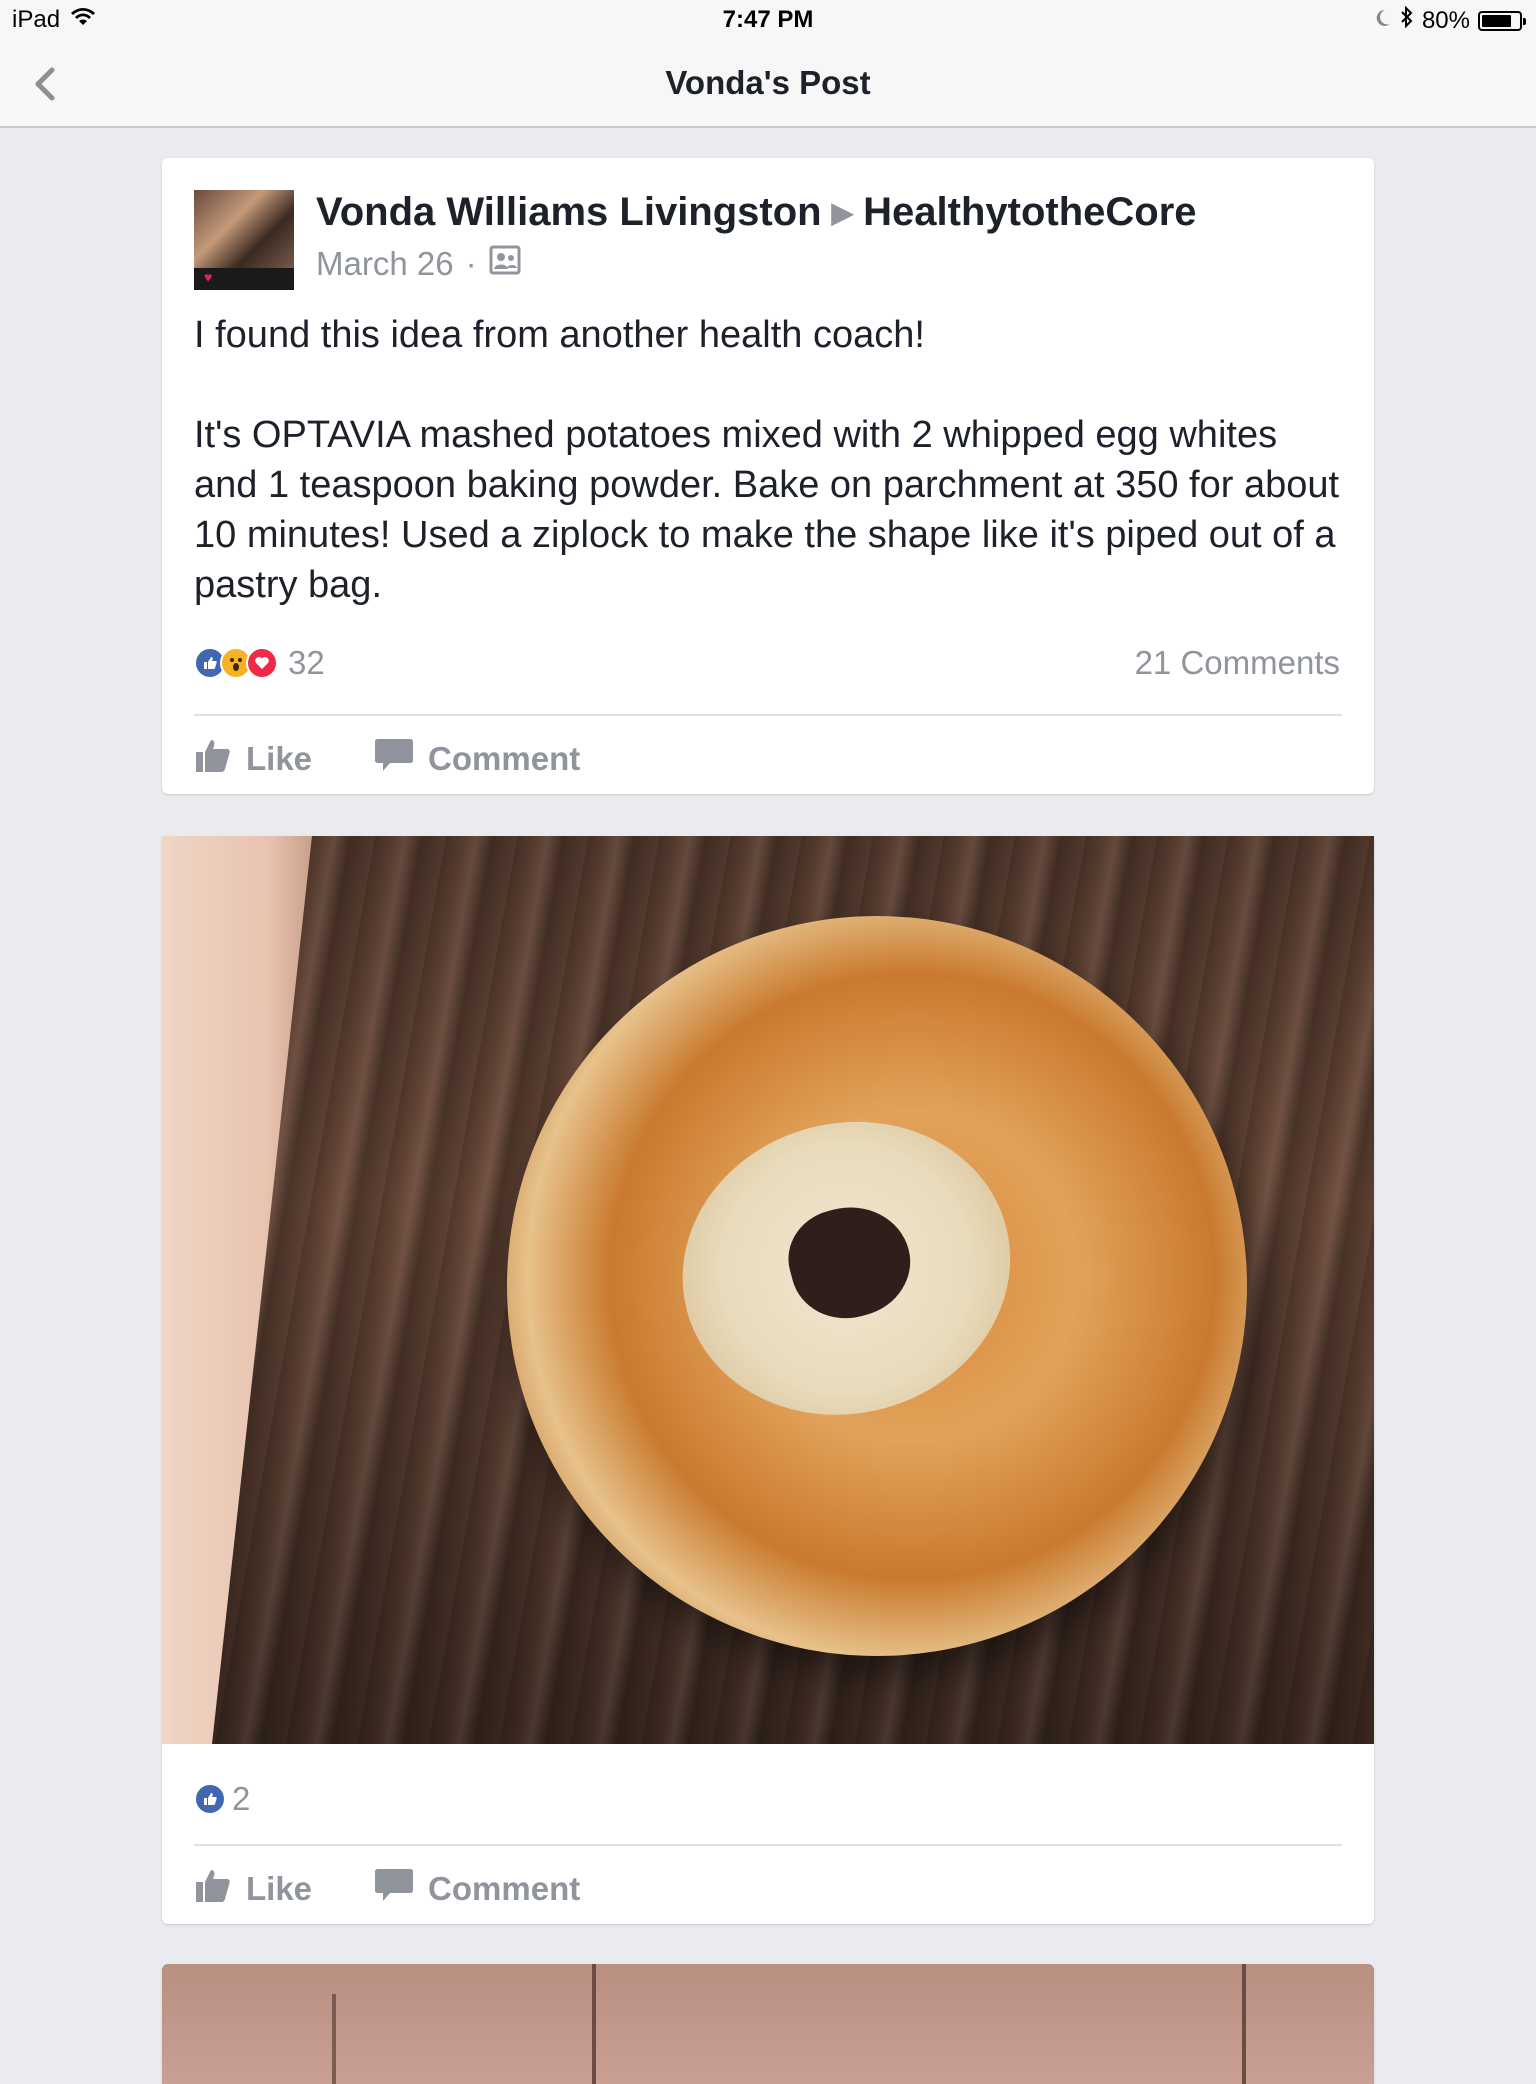 The height and width of the screenshot is (2084, 1536). I want to click on status-time: 7:47 PM, so click(768, 19).